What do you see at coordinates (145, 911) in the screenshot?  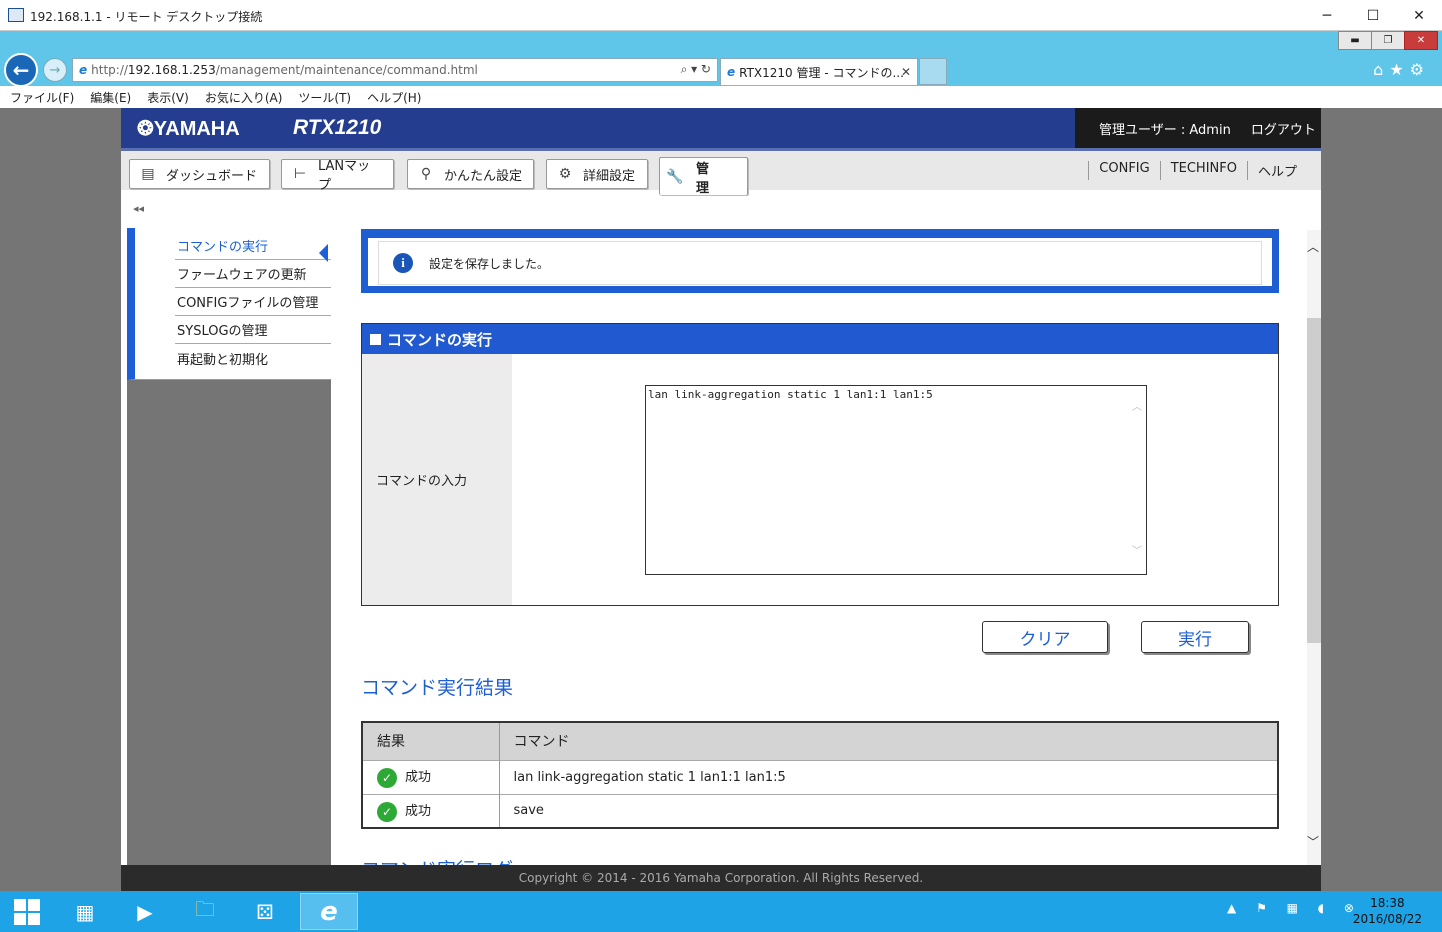 I see `powershell-icon: ▶` at bounding box center [145, 911].